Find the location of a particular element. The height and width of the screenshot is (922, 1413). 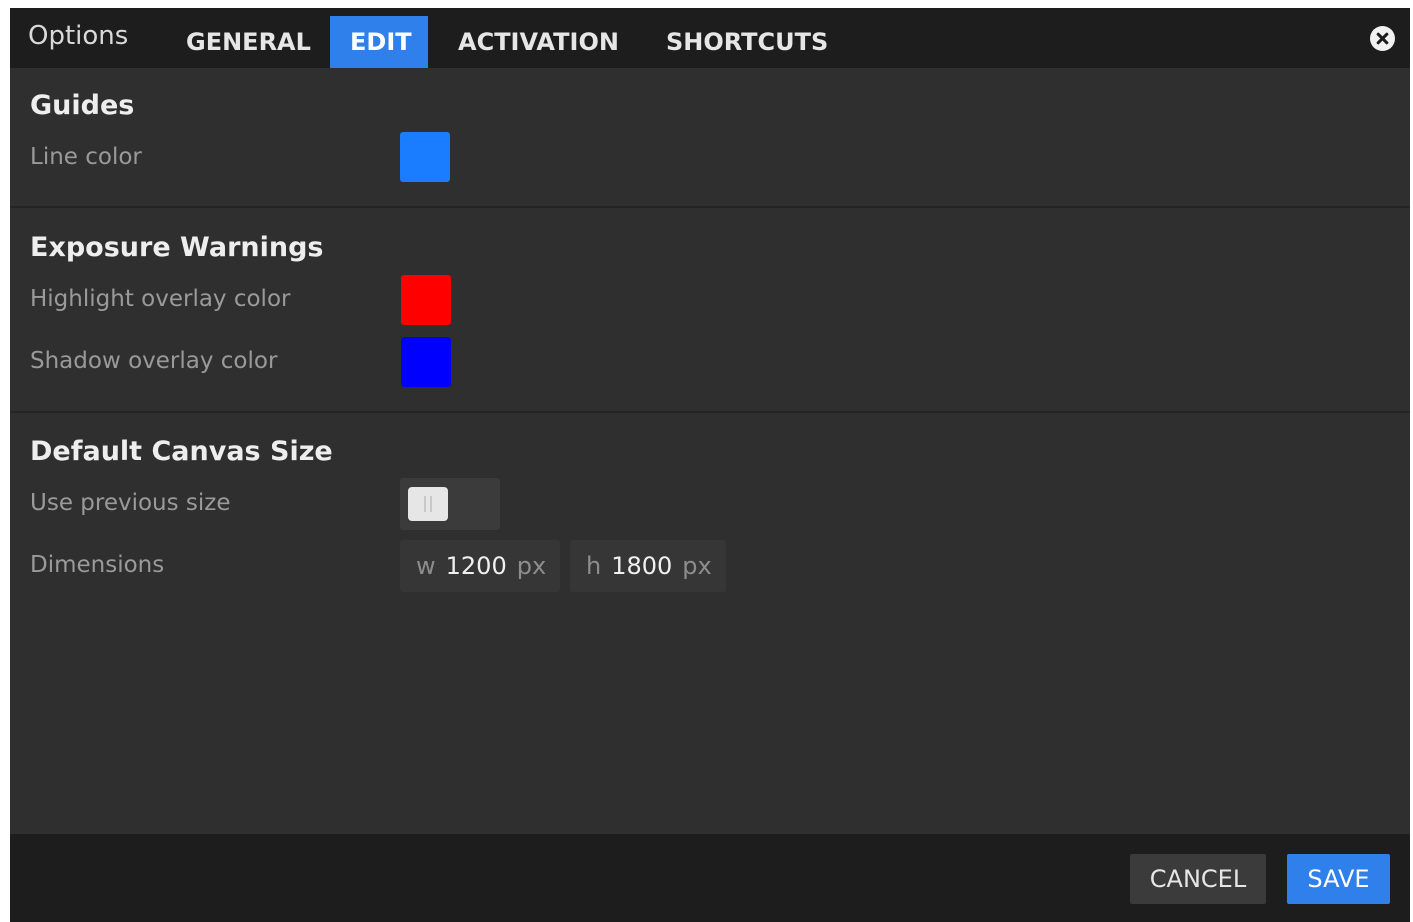

toggle-knob is located at coordinates (428, 504).